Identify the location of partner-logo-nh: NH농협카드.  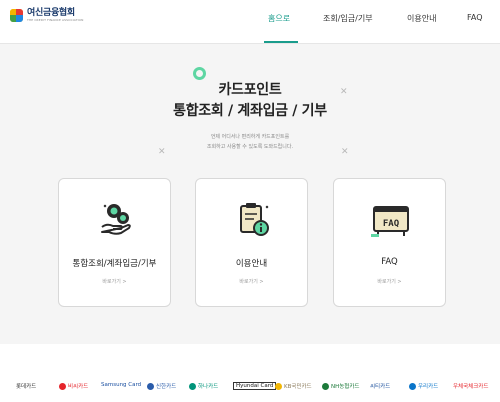
(341, 386).